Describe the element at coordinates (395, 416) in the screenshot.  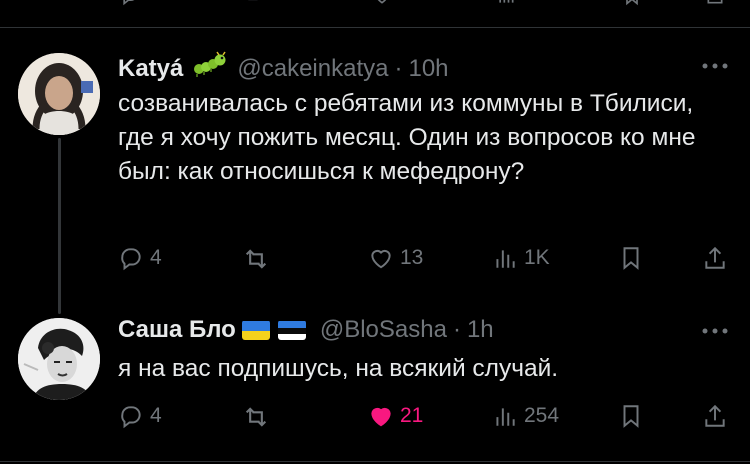
I see `like-button: 21` at that location.